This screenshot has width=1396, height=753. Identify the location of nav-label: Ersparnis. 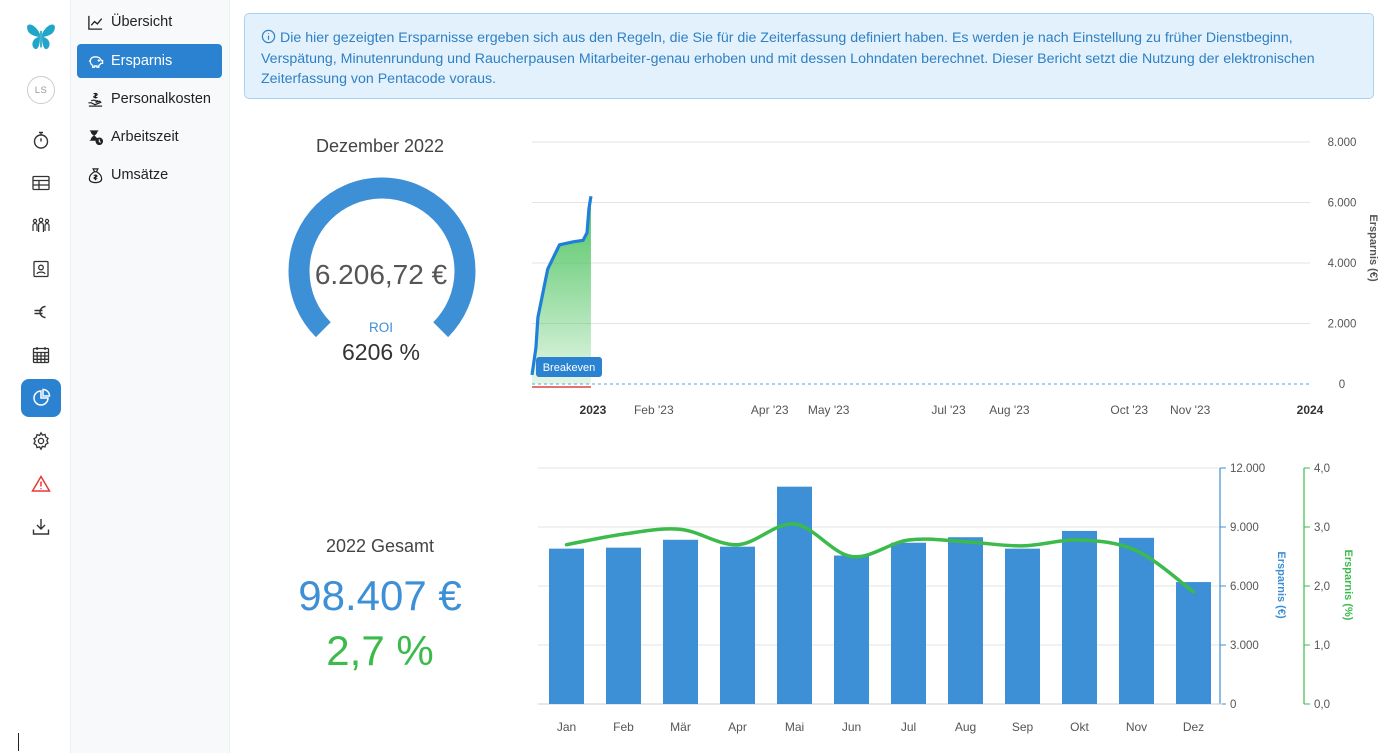
(142, 61).